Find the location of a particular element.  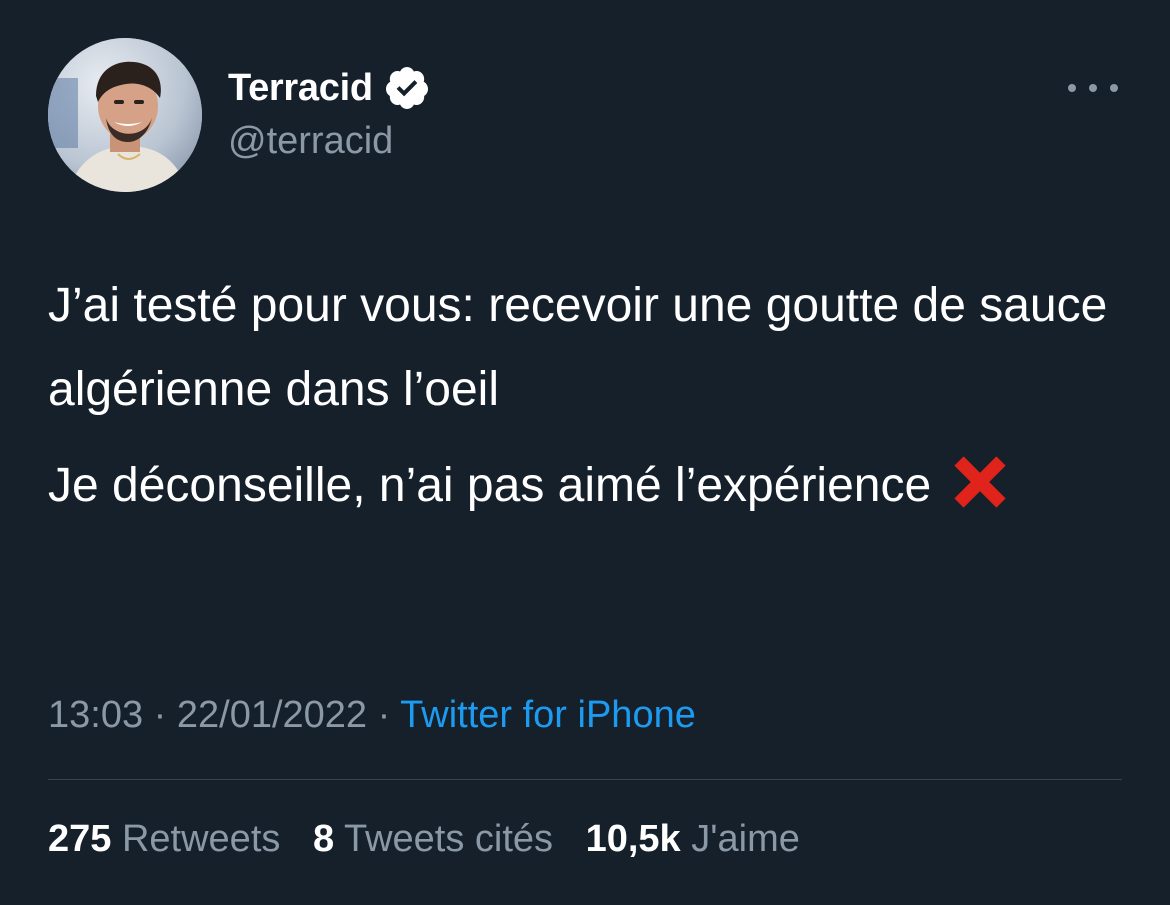

user-handle: @terracid is located at coordinates (310, 141).